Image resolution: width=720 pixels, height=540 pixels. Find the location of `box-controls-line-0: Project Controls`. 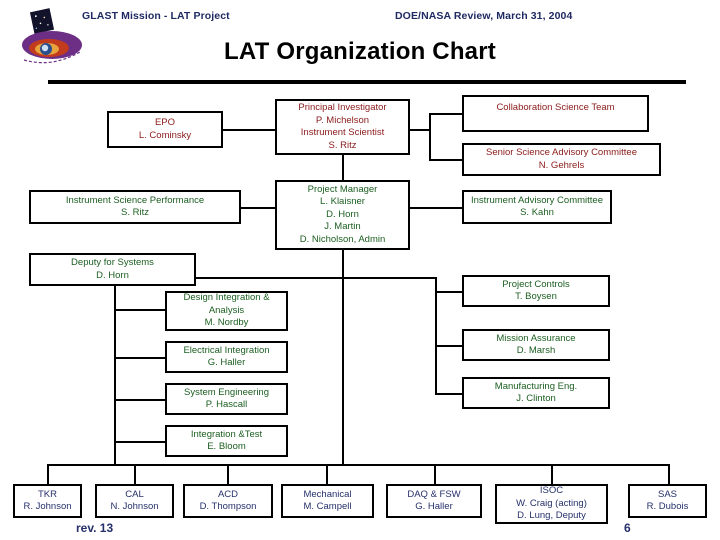

box-controls-line-0: Project Controls is located at coordinates (536, 284).